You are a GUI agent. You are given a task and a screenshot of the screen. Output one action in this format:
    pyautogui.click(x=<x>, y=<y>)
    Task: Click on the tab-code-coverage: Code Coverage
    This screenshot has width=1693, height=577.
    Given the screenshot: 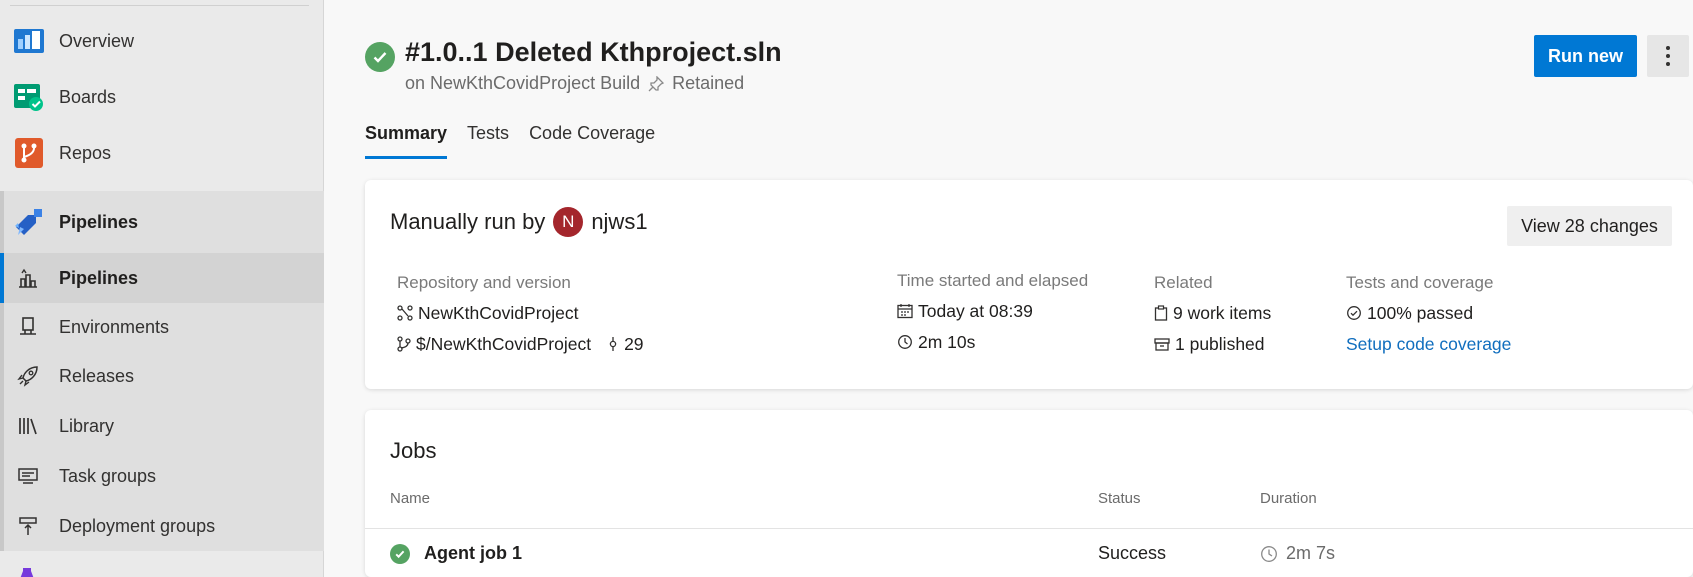 What is the action you would take?
    pyautogui.click(x=592, y=139)
    